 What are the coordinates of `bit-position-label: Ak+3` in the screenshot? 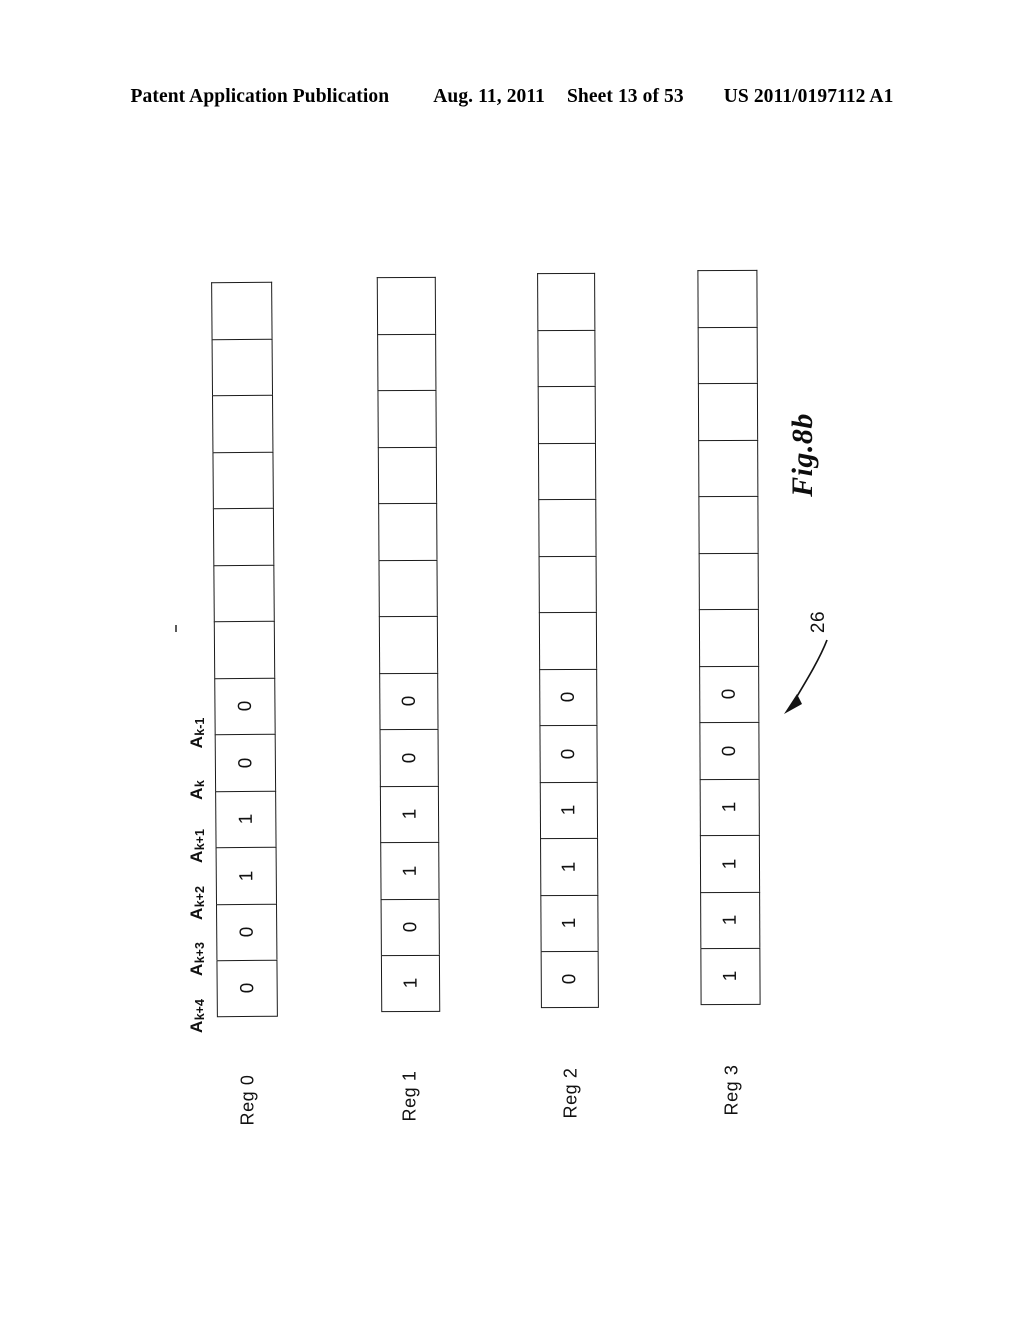 It's located at (197, 959).